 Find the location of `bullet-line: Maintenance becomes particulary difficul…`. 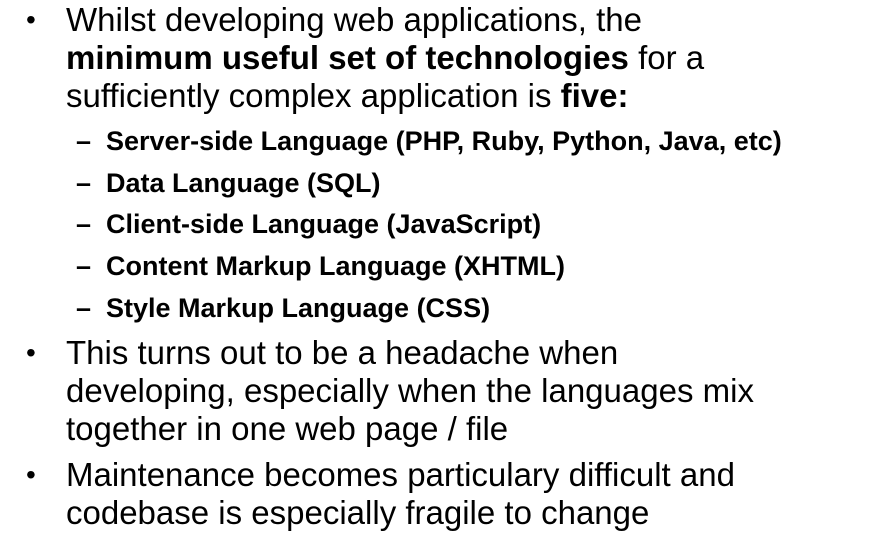

bullet-line: Maintenance becomes particulary difficul… is located at coordinates (400, 474).